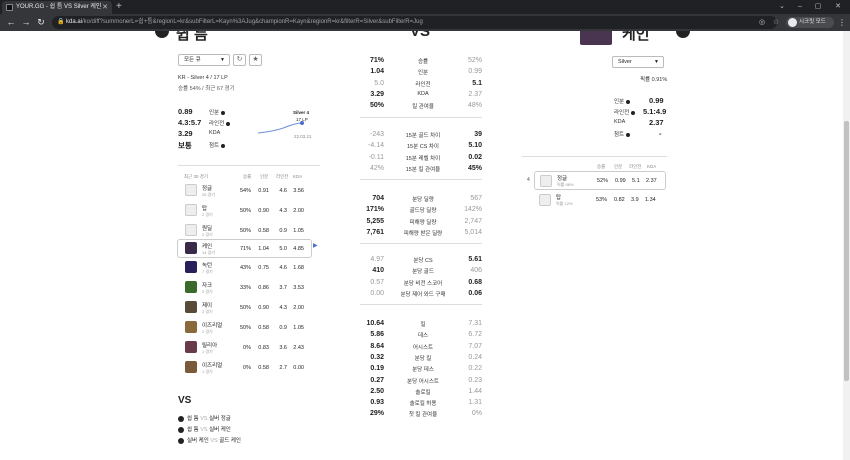  I want to click on r-position-pick: 픽률 88%, so click(565, 184).